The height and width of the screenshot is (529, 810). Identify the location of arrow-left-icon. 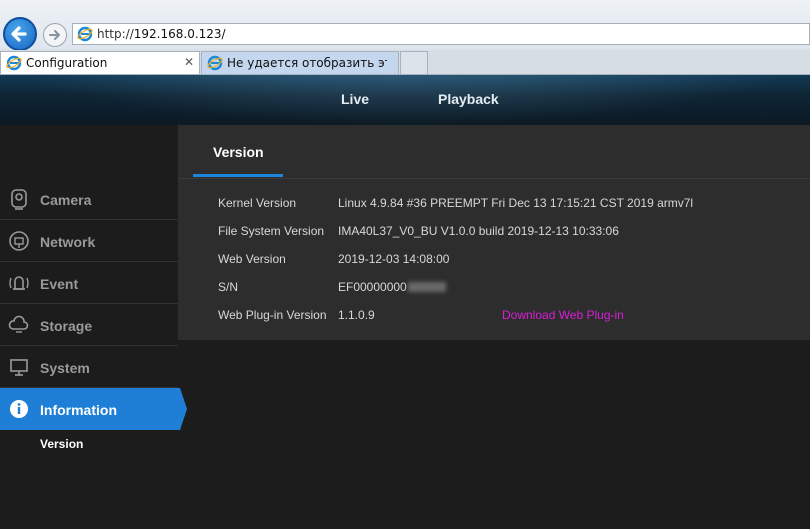
(19, 34).